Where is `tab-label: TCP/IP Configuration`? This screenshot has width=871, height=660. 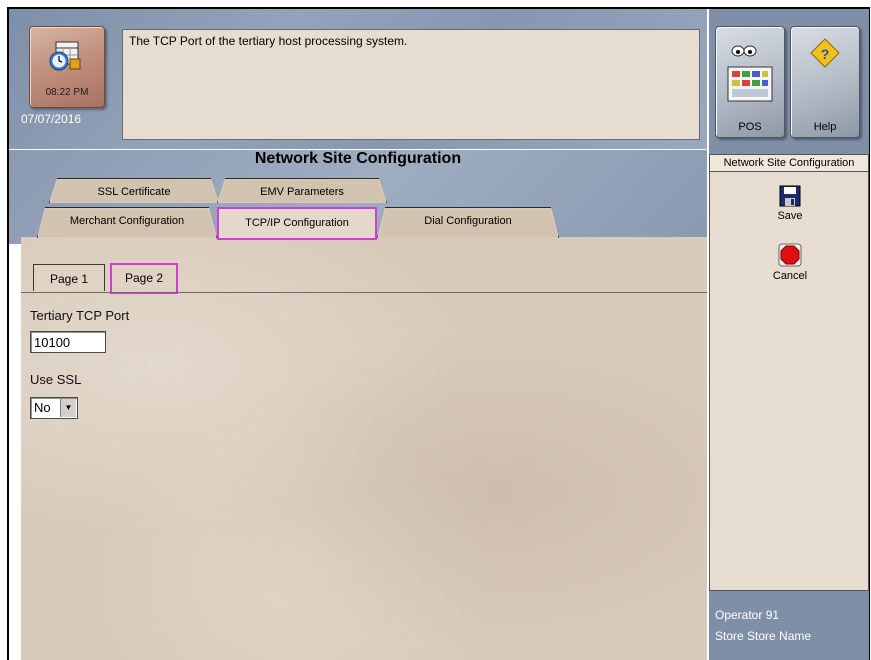 tab-label: TCP/IP Configuration is located at coordinates (297, 223).